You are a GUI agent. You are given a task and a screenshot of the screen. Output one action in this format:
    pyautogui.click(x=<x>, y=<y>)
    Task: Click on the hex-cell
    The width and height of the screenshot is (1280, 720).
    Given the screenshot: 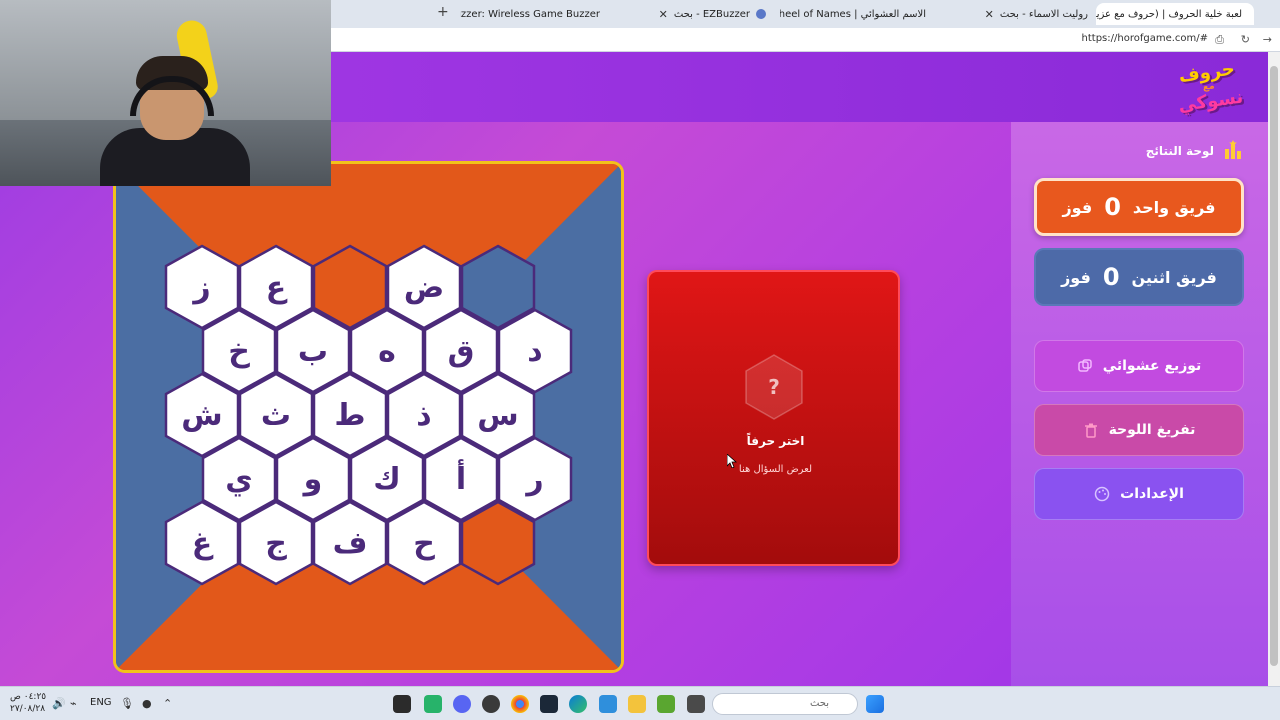 What is the action you would take?
    pyautogui.click(x=498, y=543)
    